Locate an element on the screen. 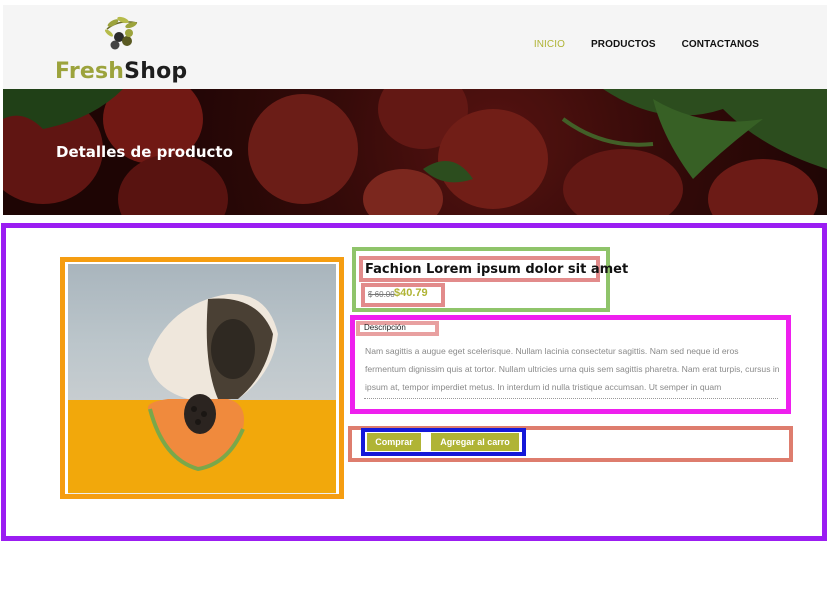  site-header: FreshShop INICIO PRODUCTOS CONTACTANOS is located at coordinates (415, 47).